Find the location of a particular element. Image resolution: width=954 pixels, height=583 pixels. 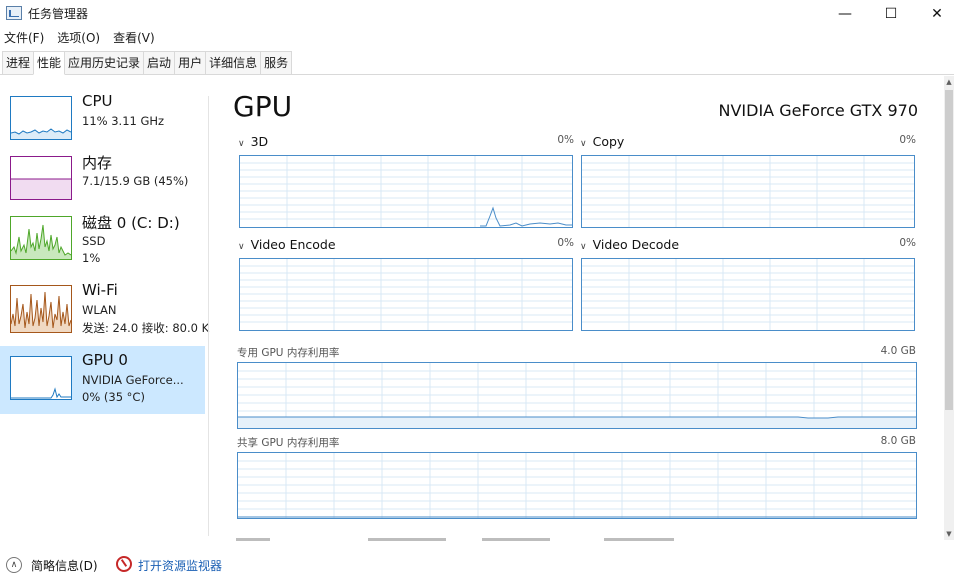

bottom-bar: ∧ 简略信息(D) 打开资源监视器 is located at coordinates (477, 565).